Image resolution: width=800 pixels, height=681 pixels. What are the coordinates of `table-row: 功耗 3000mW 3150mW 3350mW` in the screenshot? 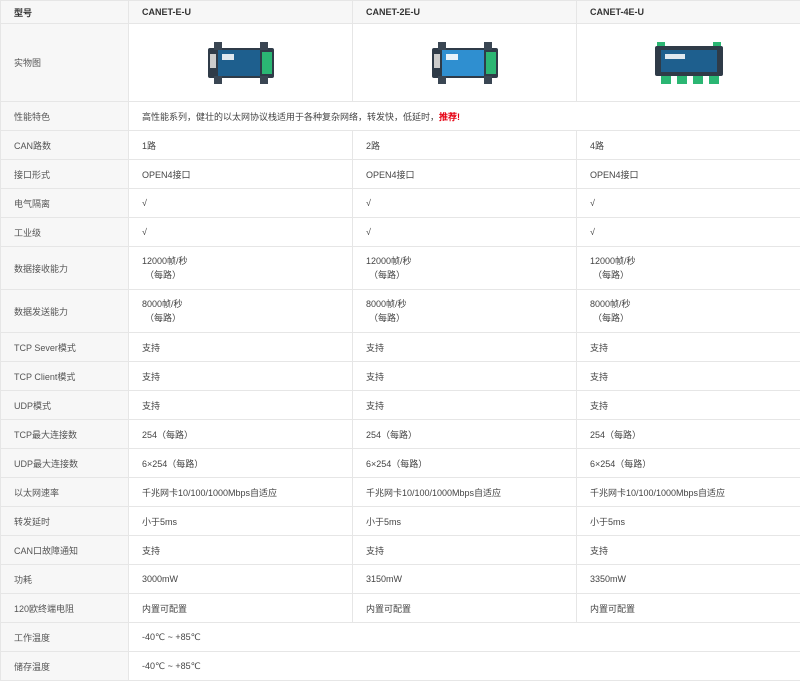 It's located at (400, 579).